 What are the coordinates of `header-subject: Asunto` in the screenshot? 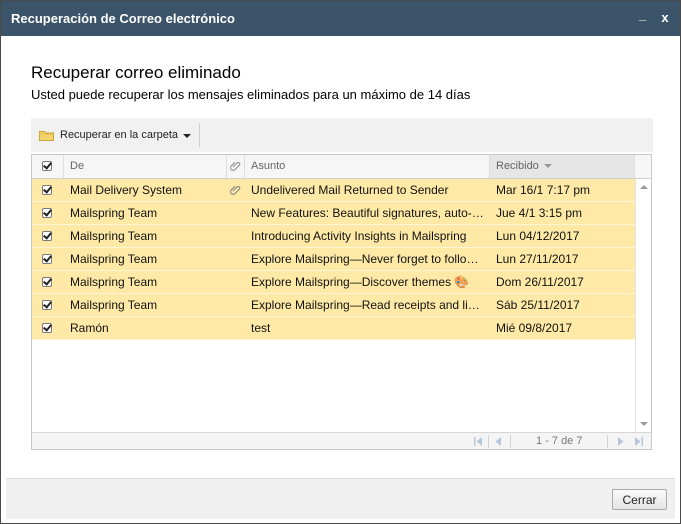 It's located at (367, 166).